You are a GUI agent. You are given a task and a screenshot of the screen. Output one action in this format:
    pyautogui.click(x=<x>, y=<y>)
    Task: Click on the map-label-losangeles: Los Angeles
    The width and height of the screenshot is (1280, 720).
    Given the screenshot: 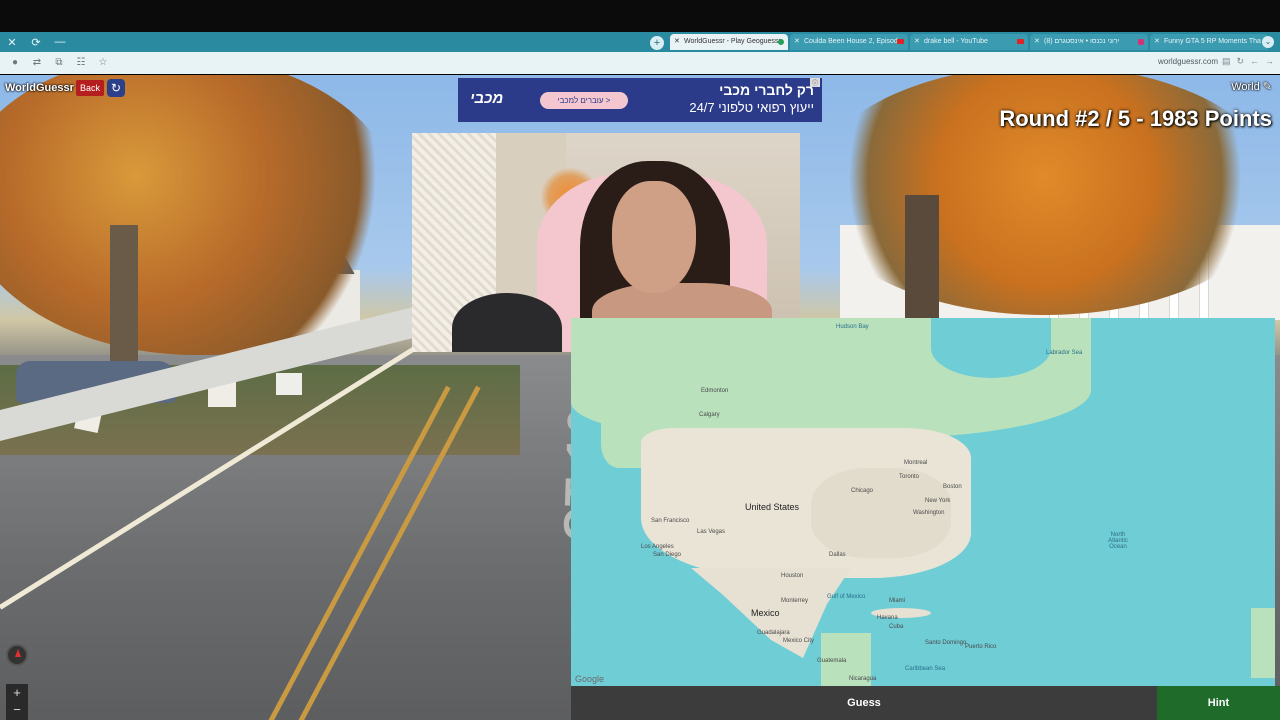 What is the action you would take?
    pyautogui.click(x=657, y=547)
    